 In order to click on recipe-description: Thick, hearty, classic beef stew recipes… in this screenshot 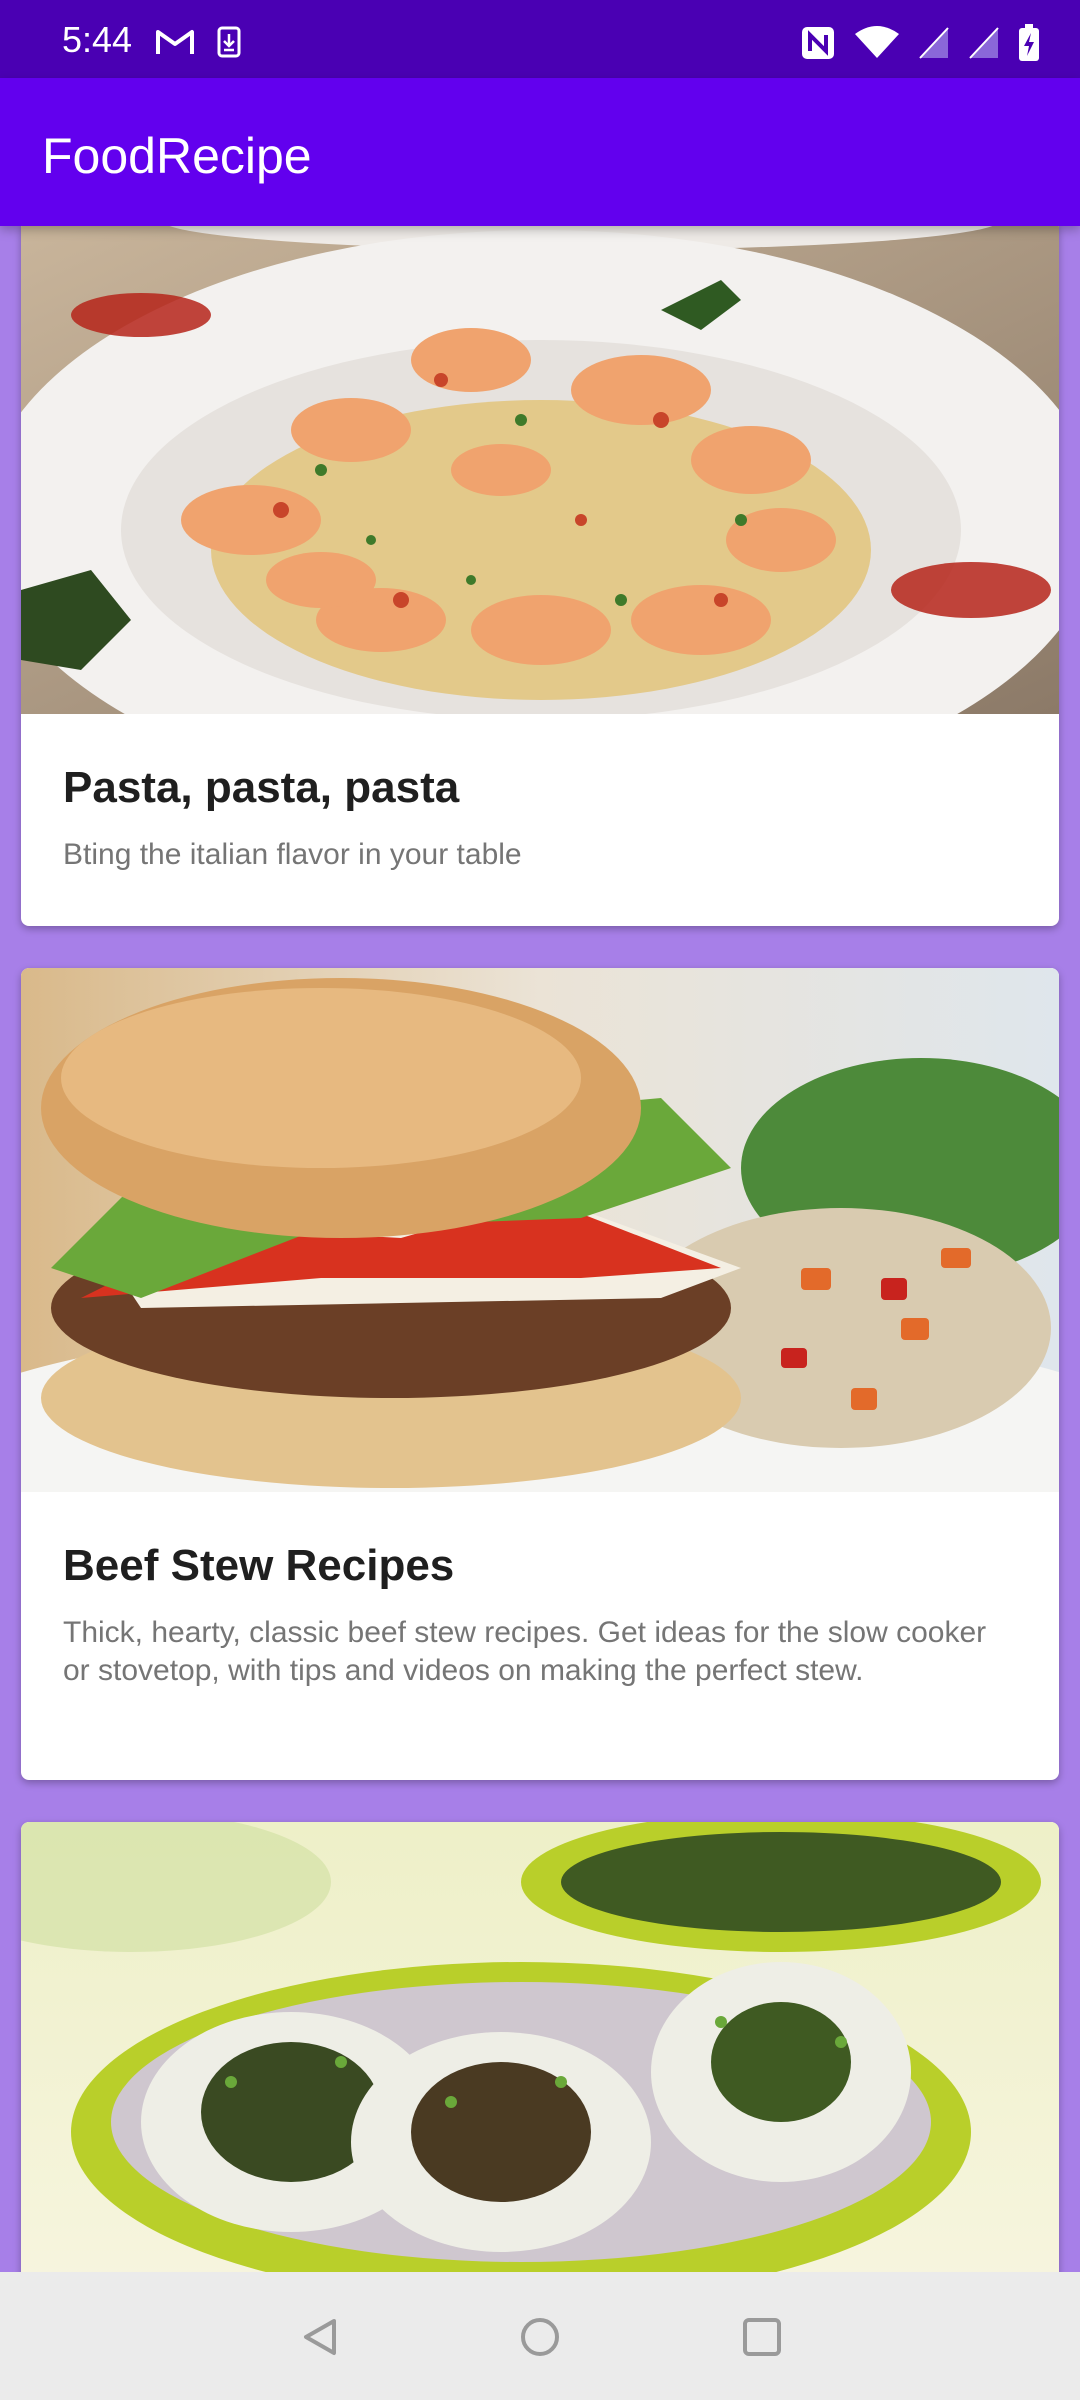, I will do `click(525, 1651)`.